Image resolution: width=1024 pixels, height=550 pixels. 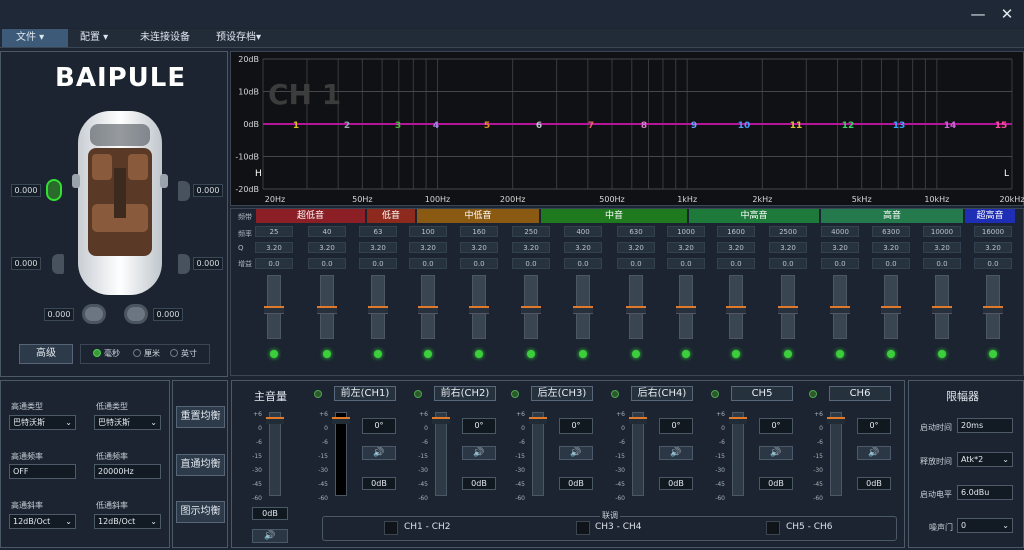 I want to click on freq-cell: 6300, so click(x=891, y=231).